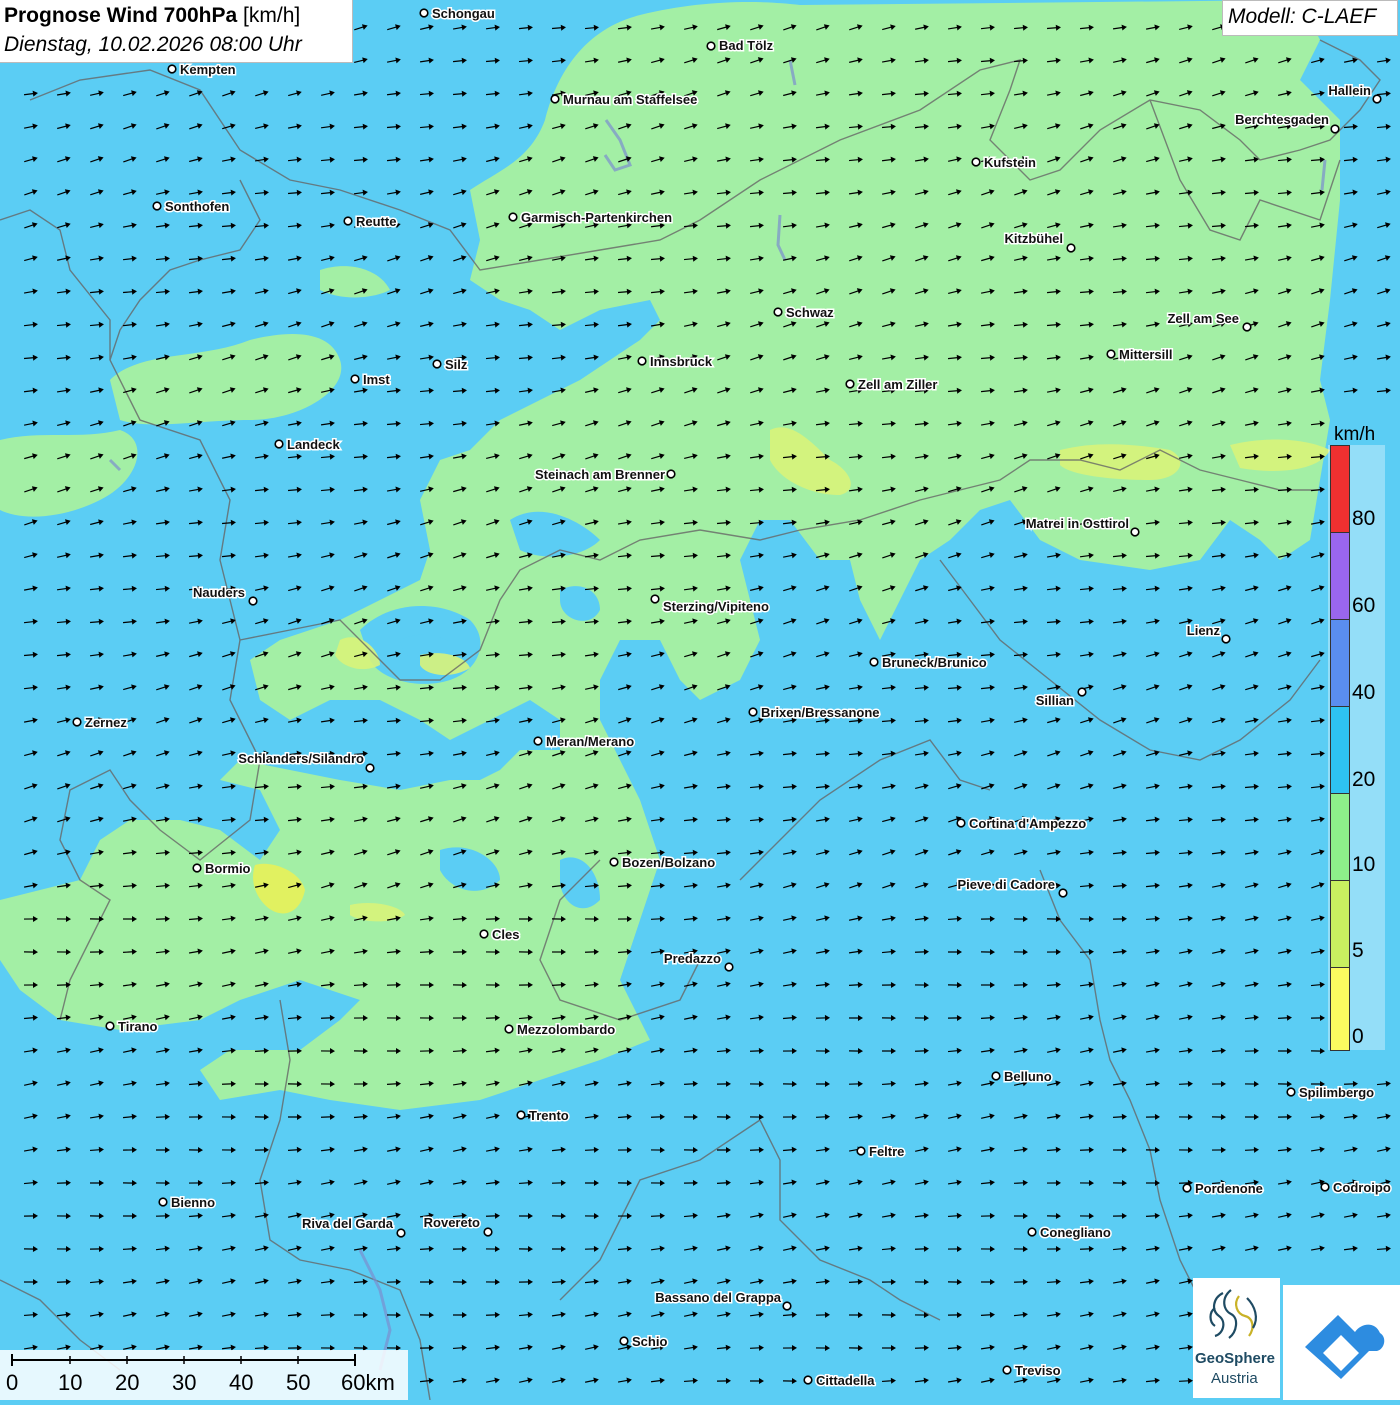 This screenshot has height=1405, width=1400. I want to click on city-label: Tirano, so click(138, 1026).